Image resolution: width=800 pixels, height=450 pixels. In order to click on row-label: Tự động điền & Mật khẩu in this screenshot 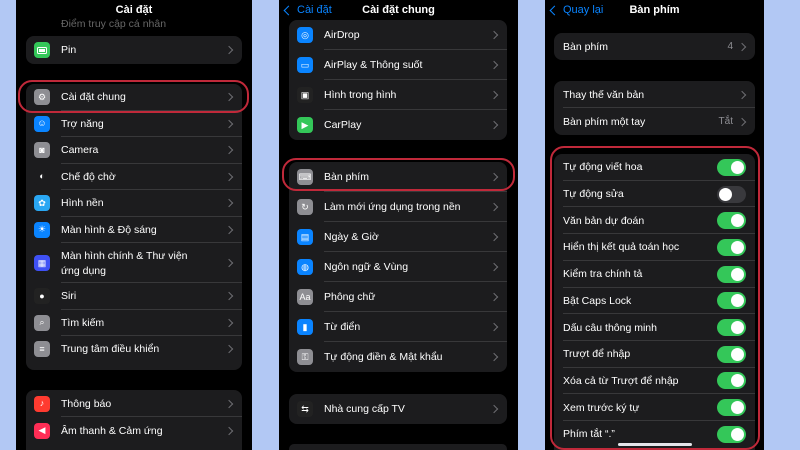, I will do `click(383, 357)`.